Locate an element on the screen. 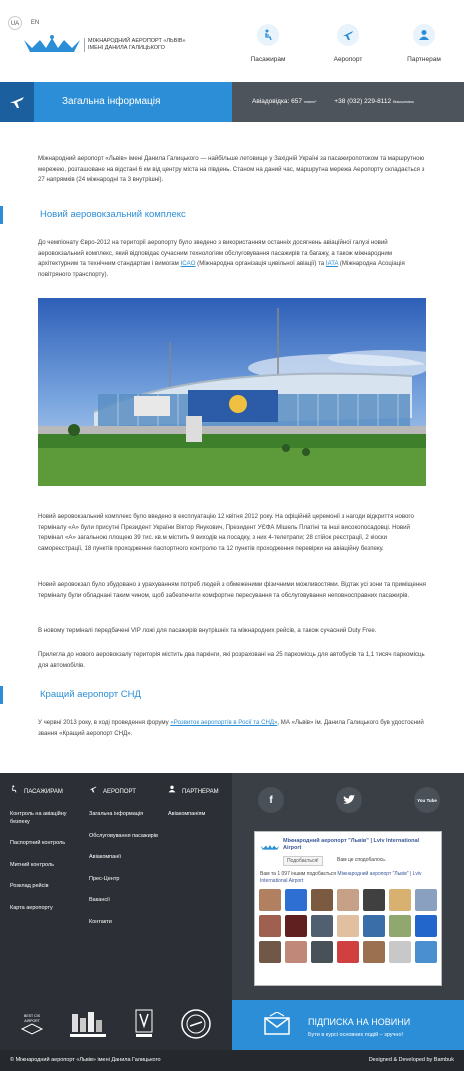 The height and width of the screenshot is (1071, 464). footer-link: Карта аеропорту is located at coordinates (46, 909).